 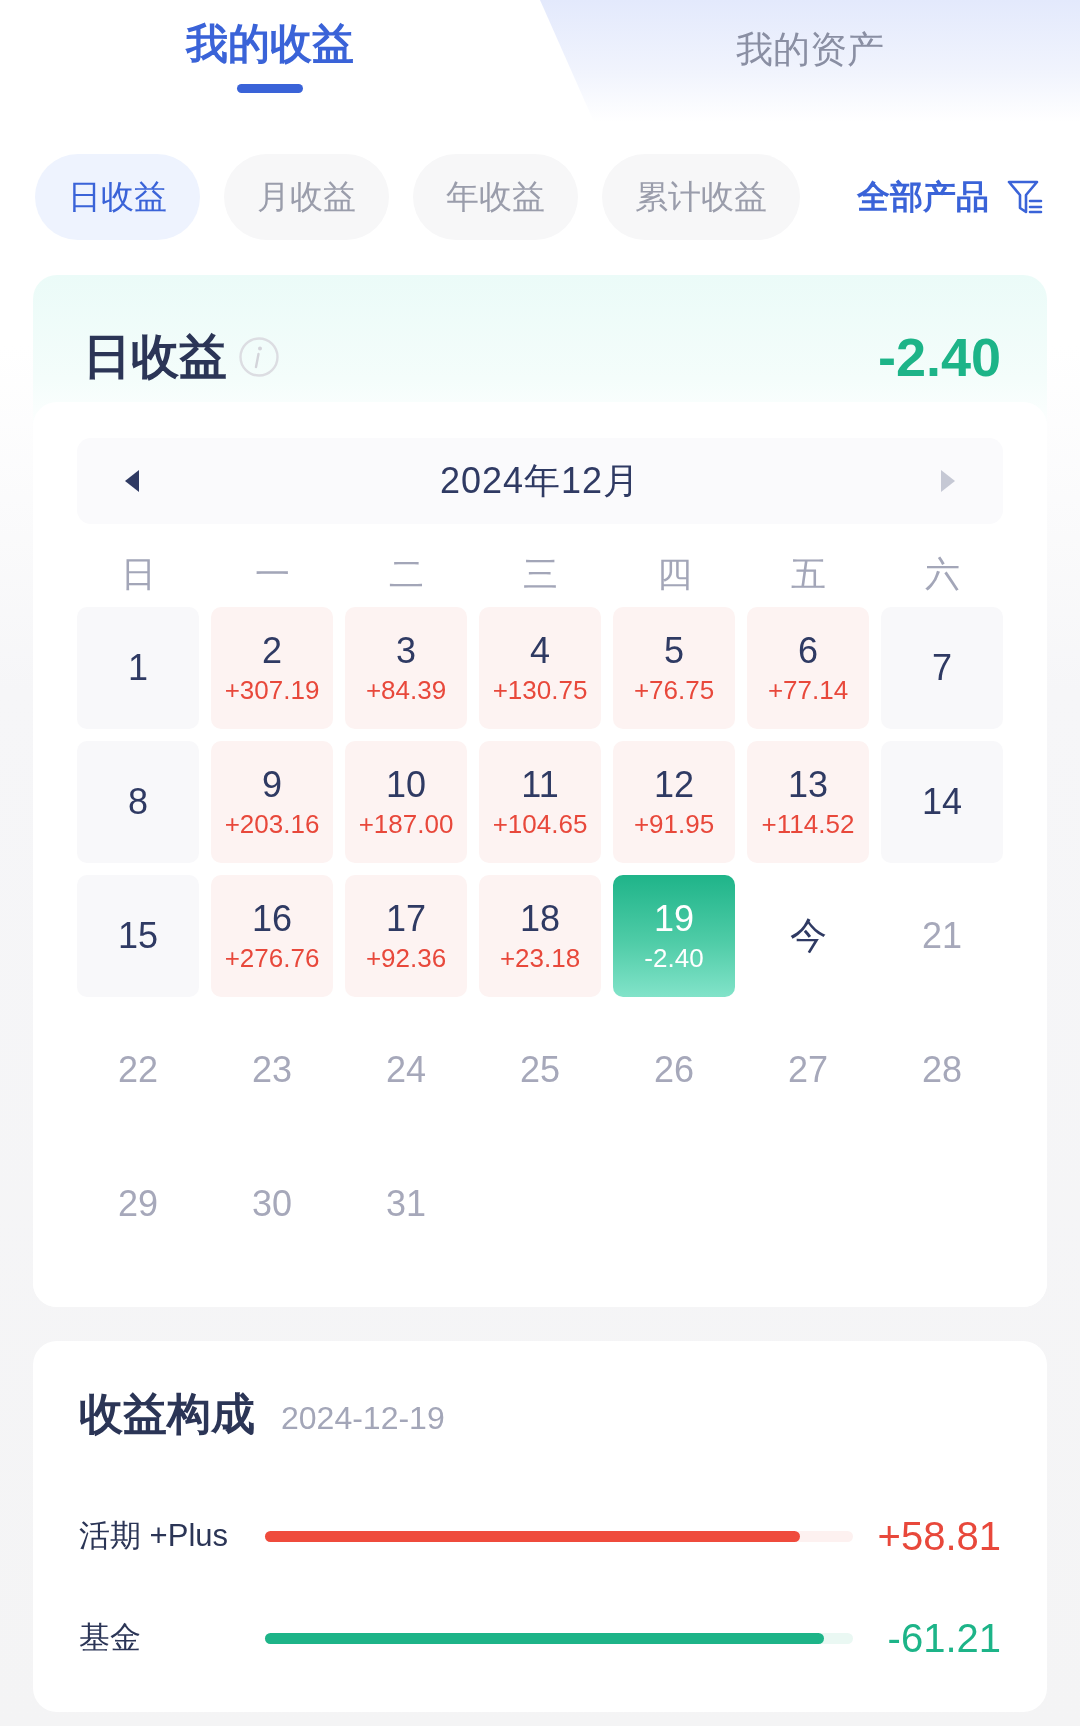 What do you see at coordinates (540, 668) in the screenshot?
I see `calendar-day: 4 +130.75` at bounding box center [540, 668].